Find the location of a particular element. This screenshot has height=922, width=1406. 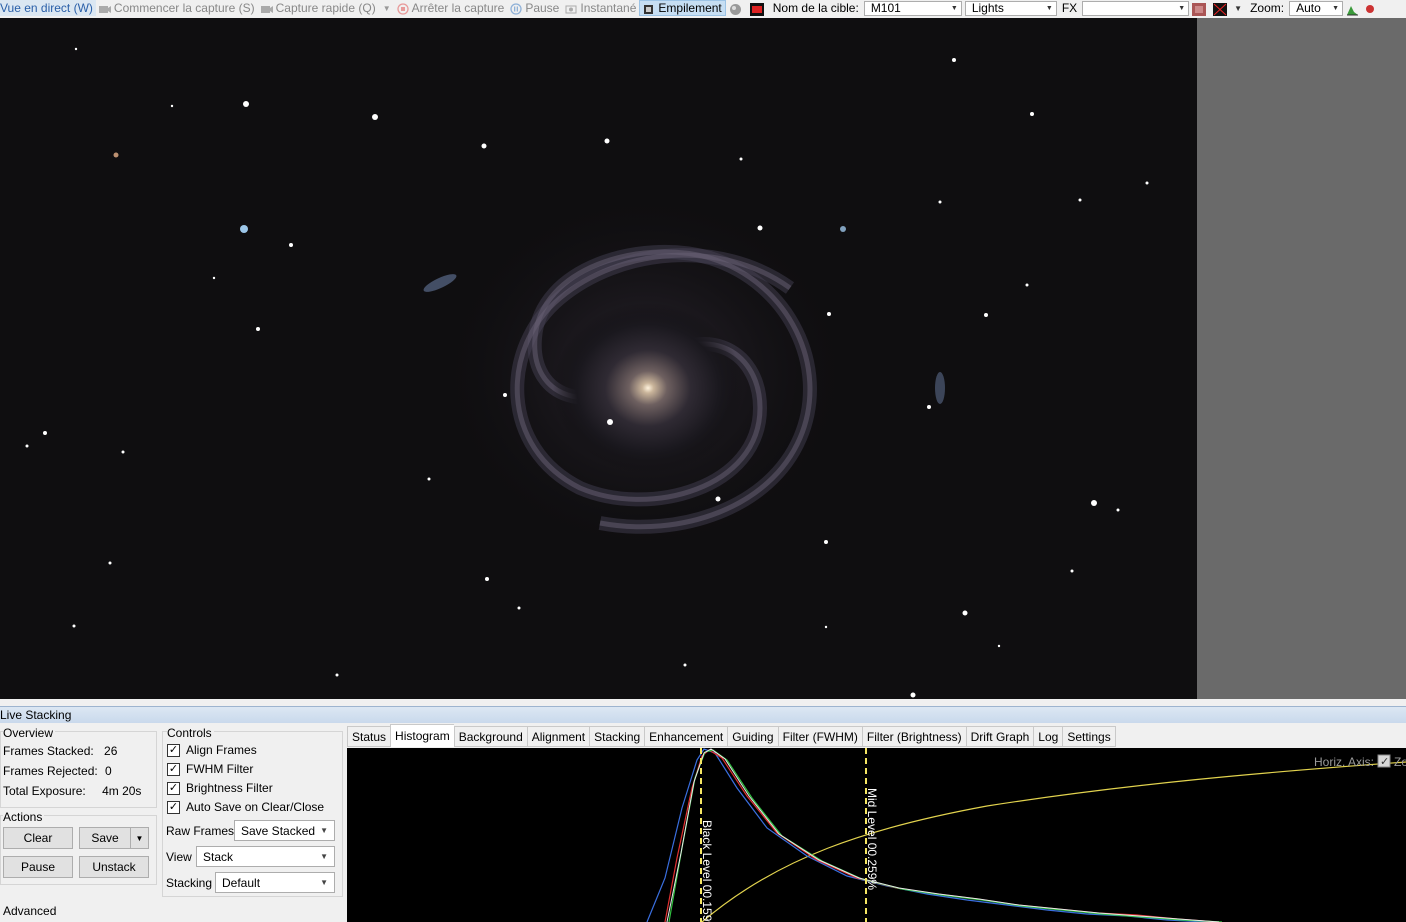

pause-stack-button: Pause is located at coordinates (38, 867).